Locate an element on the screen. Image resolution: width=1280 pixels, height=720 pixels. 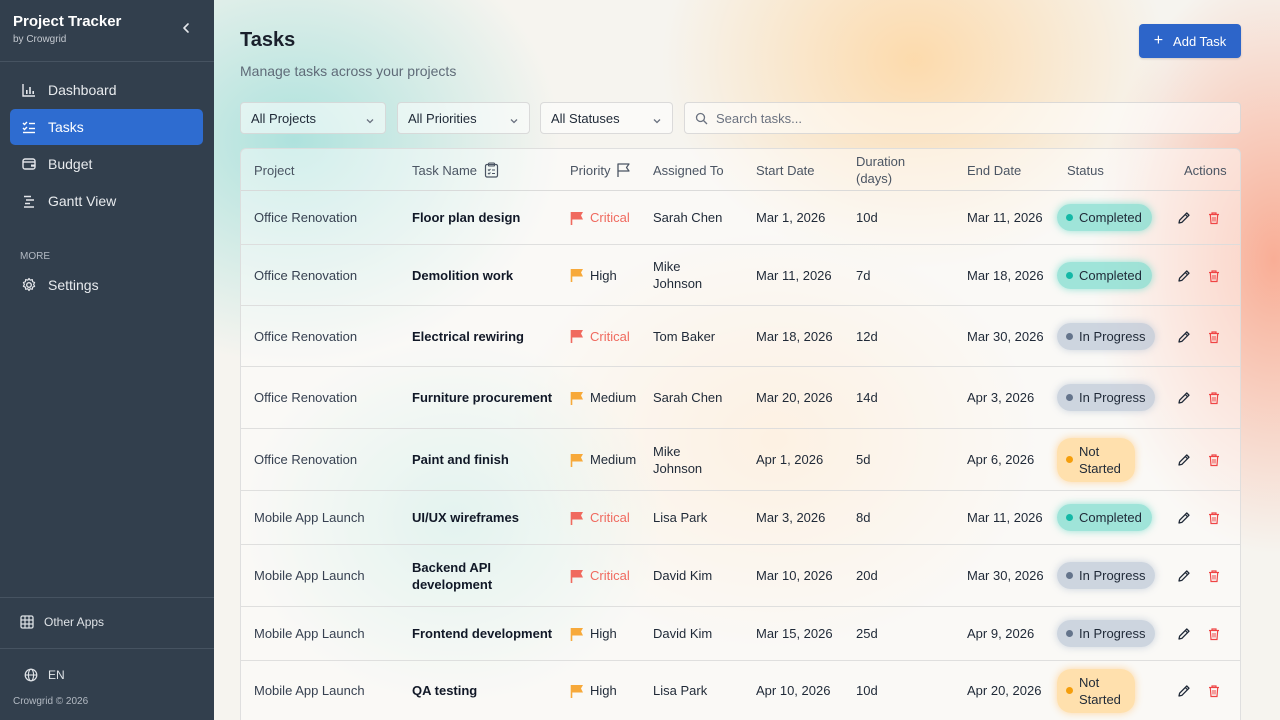
duration-cell-text: 14d is located at coordinates (867, 397).